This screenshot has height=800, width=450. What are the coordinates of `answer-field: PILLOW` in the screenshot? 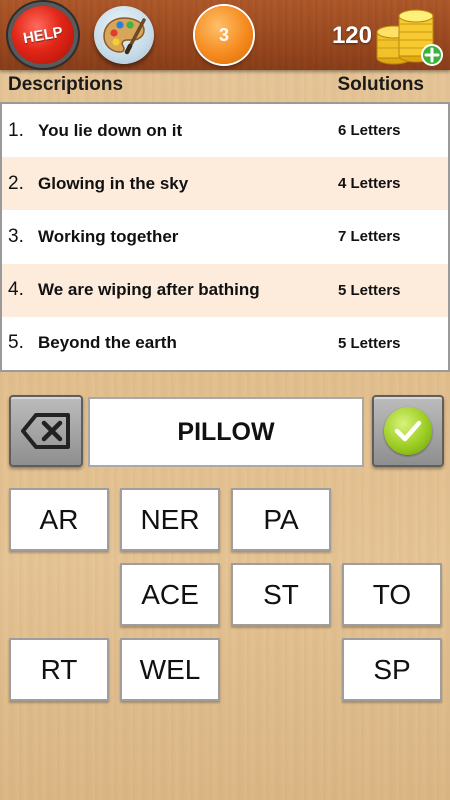 It's located at (226, 432).